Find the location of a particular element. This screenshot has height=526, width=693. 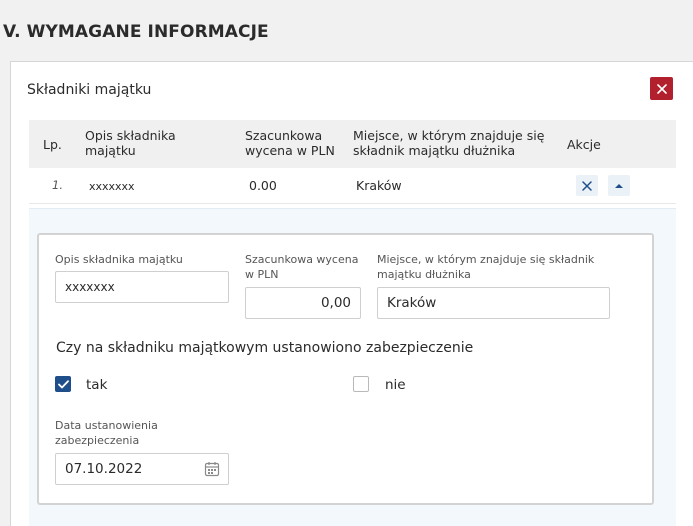

close-card-button is located at coordinates (661, 88).